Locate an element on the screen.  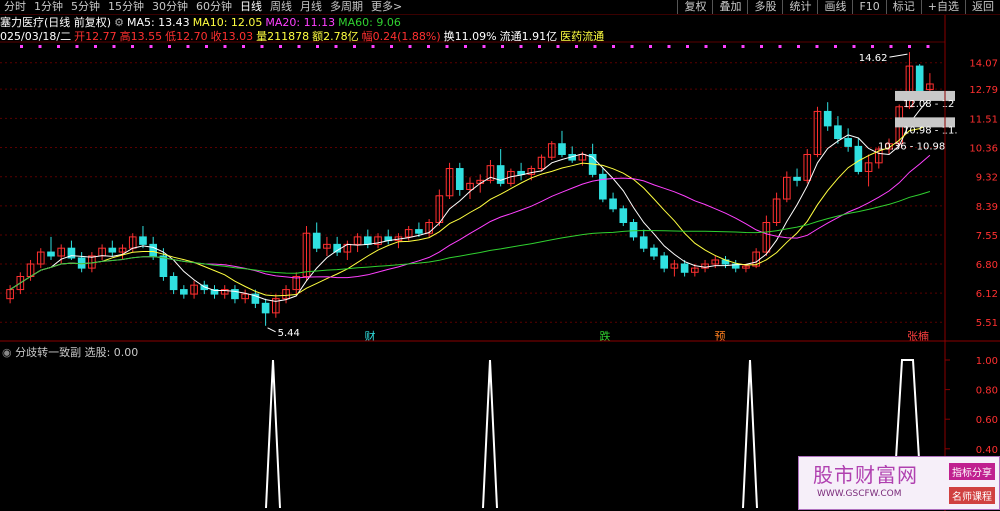
quote-open: 开12.77 is located at coordinates (95, 36).